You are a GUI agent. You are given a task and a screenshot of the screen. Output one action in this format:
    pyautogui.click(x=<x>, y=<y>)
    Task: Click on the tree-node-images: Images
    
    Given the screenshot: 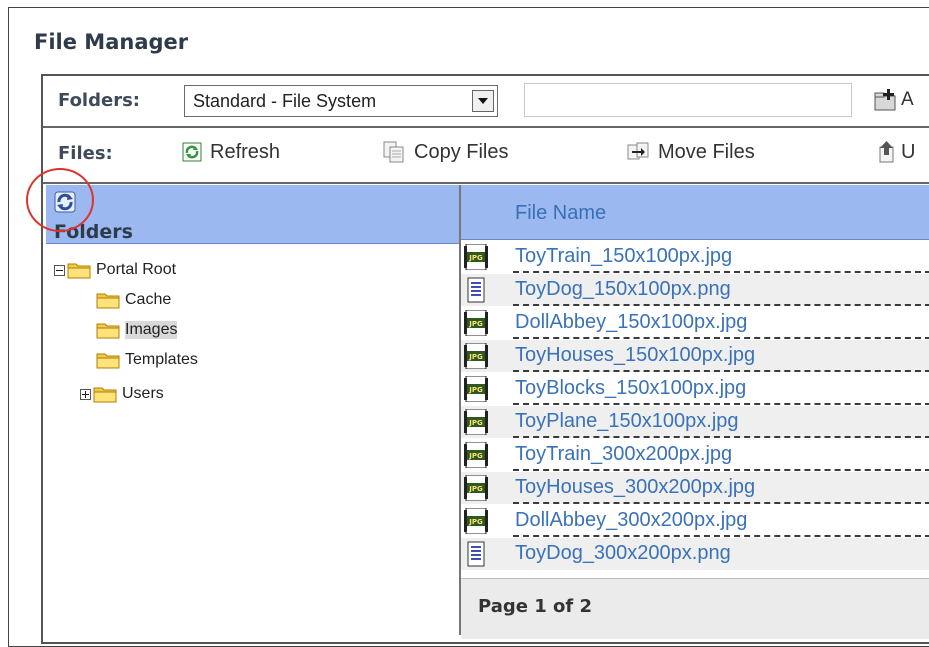 What is the action you would take?
    pyautogui.click(x=137, y=330)
    